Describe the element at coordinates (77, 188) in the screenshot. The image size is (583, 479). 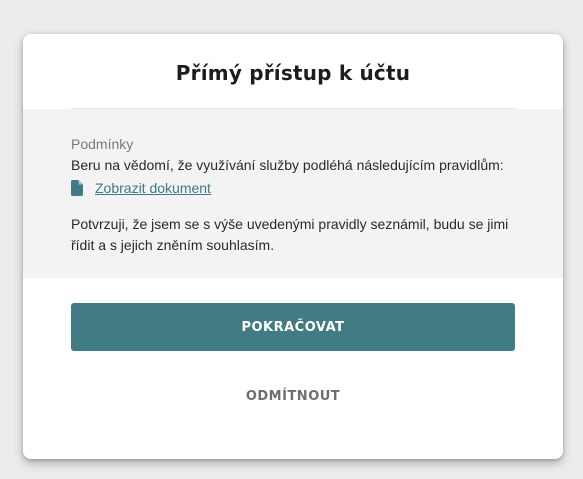
I see `document-icon` at that location.